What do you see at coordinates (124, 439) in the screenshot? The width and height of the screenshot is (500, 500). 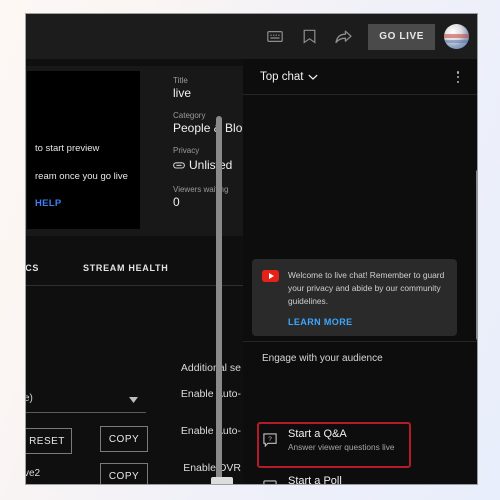 I see `copy-button-1: COPY` at bounding box center [124, 439].